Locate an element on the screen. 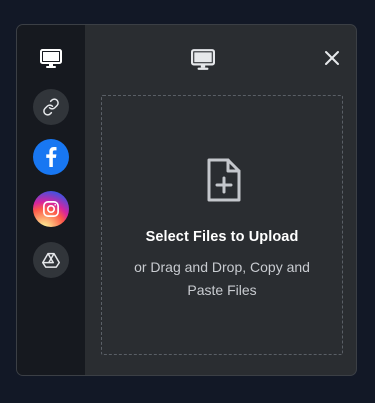 The height and width of the screenshot is (403, 375). sidebar-item-facebook is located at coordinates (51, 157).